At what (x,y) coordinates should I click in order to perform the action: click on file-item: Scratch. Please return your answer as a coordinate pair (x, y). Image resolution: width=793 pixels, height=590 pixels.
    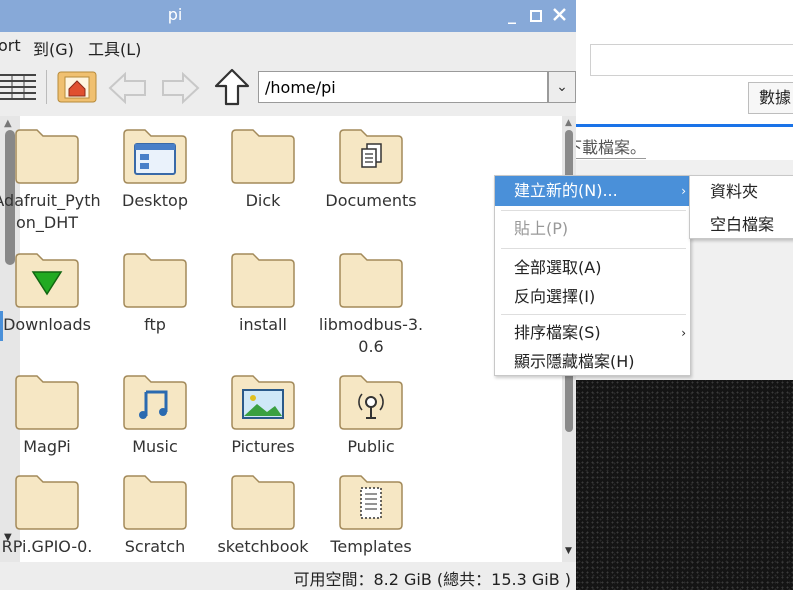
    Looking at the image, I should click on (155, 515).